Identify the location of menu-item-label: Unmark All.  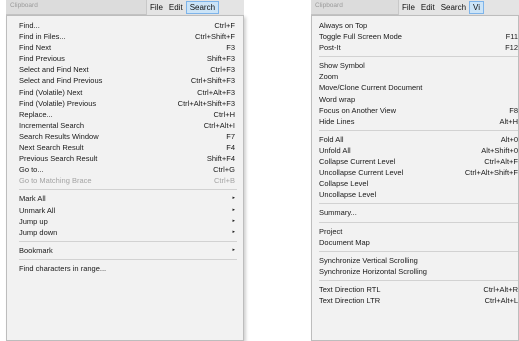
(37, 210).